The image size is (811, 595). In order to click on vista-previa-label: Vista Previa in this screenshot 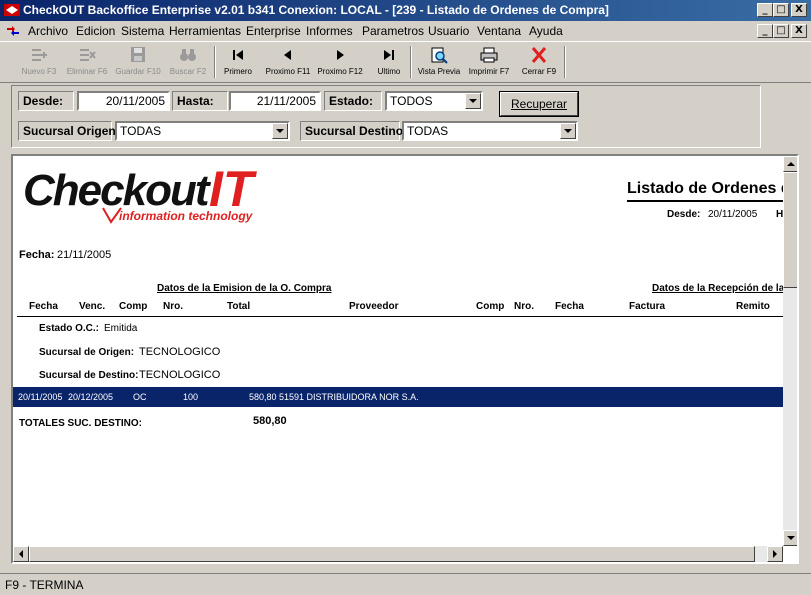, I will do `click(439, 71)`.